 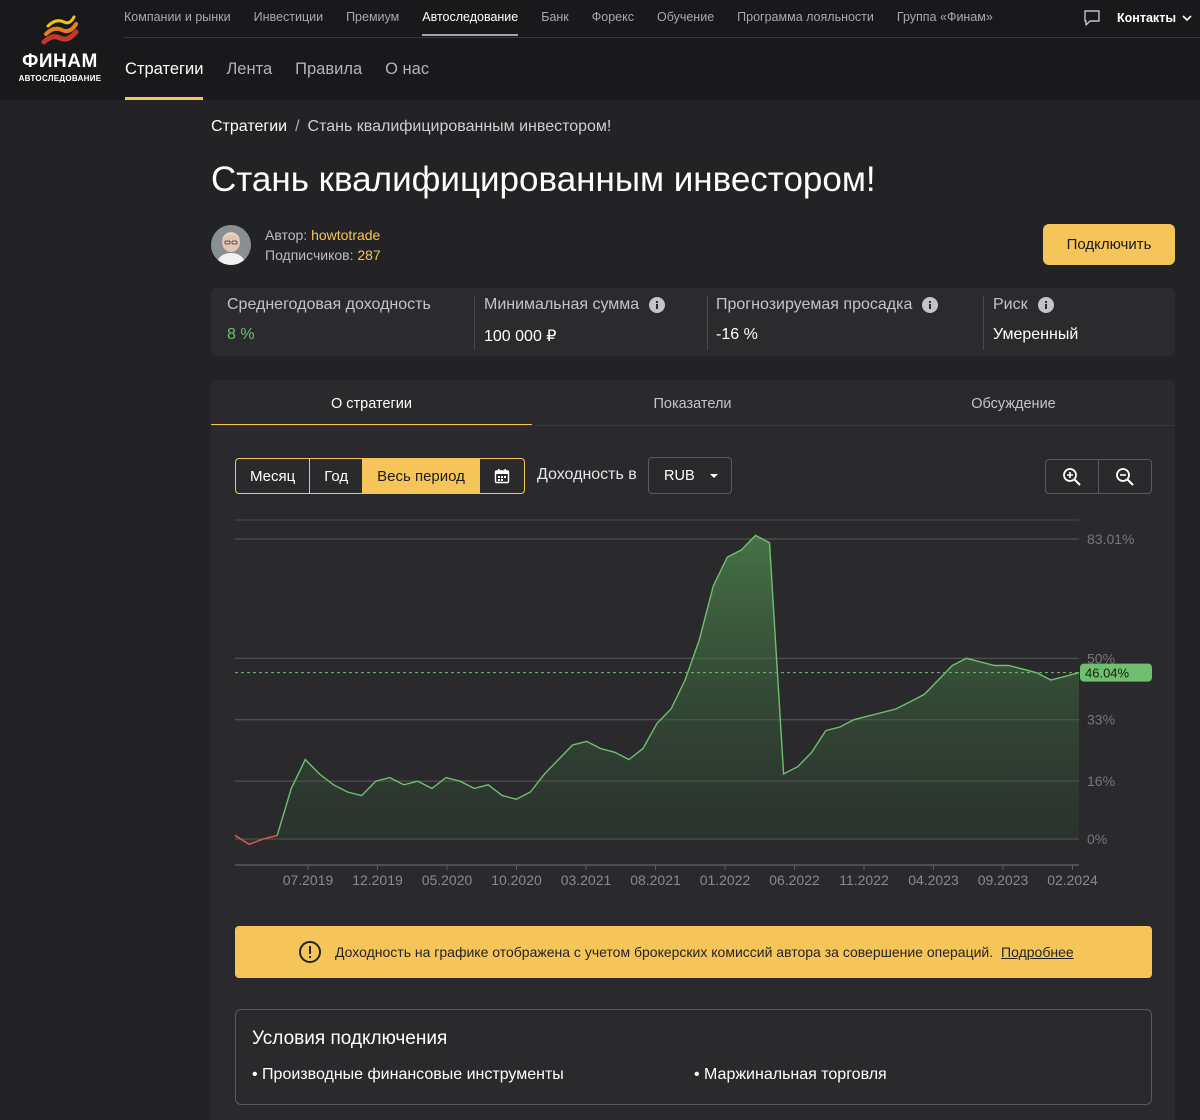 I want to click on sub-nav: Стратегии Лента Правила О нас, so click(x=288, y=69).